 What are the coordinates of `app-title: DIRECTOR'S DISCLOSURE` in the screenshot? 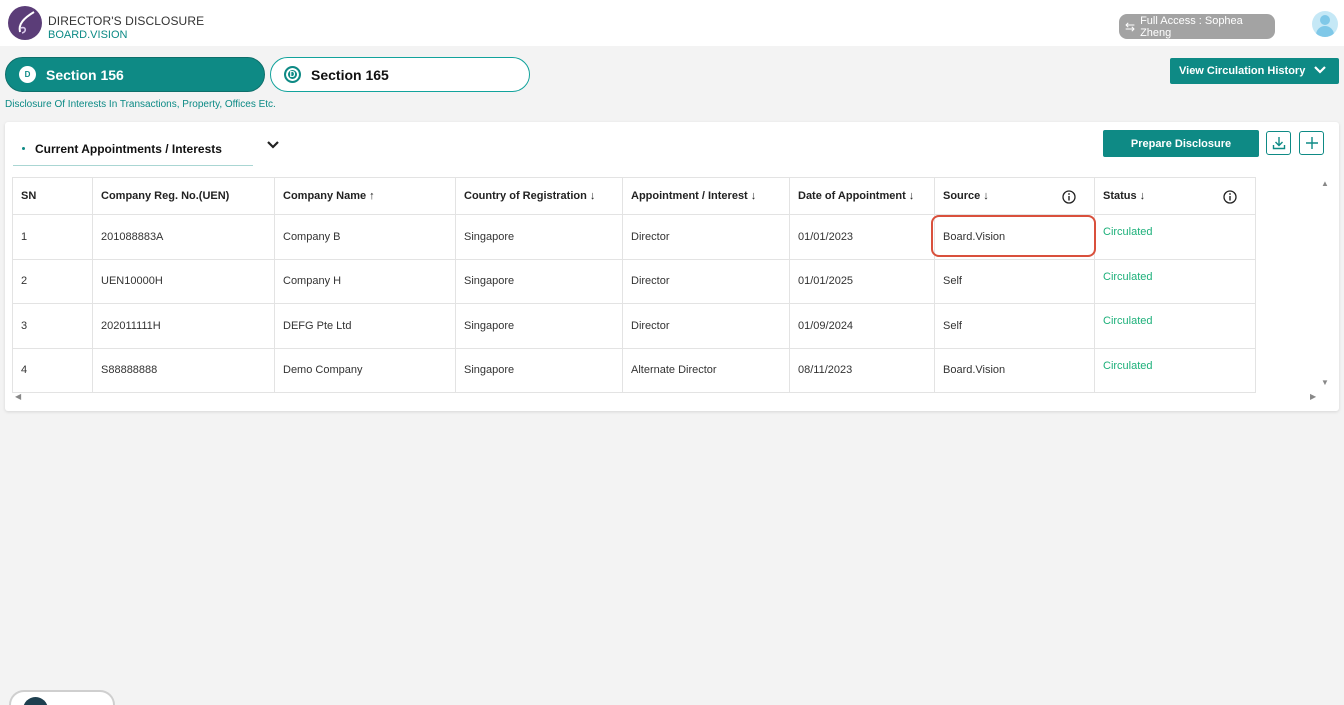 It's located at (126, 21).